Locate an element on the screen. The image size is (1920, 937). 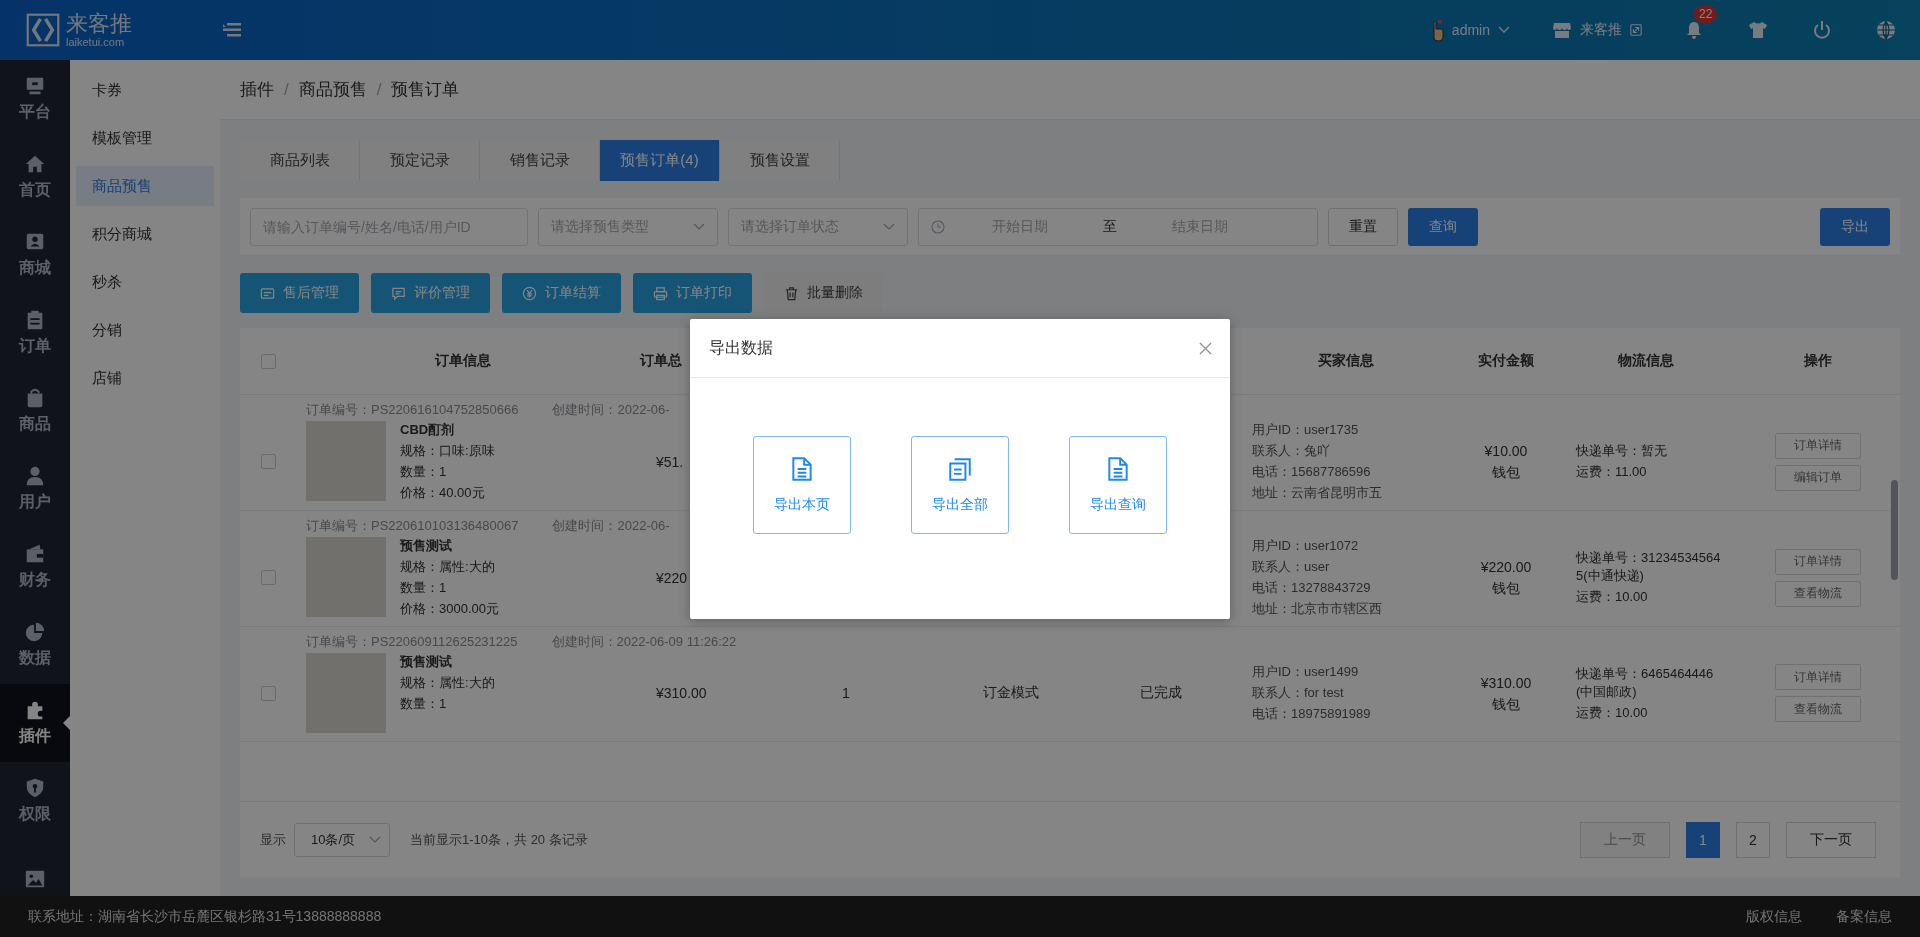
footer-link: 版权信息 is located at coordinates (1774, 916).